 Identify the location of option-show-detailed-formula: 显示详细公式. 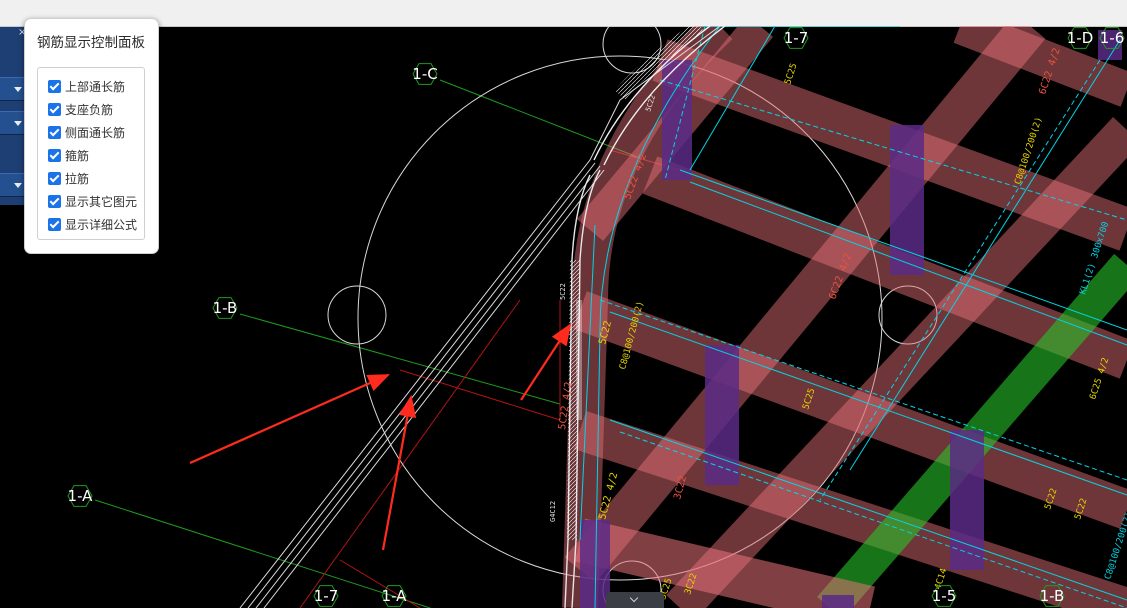
(92, 224).